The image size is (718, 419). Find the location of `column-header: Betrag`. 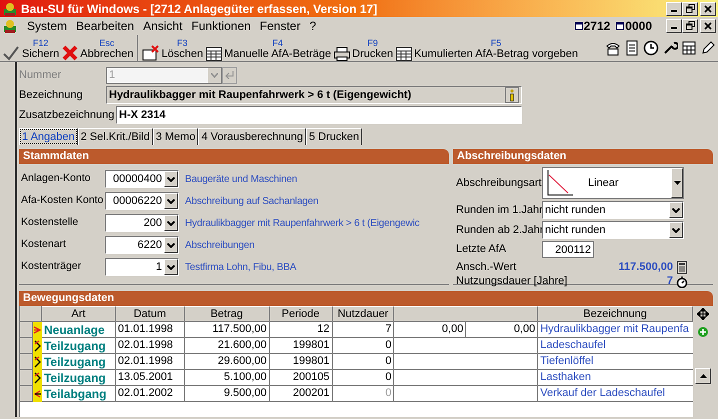

column-header: Betrag is located at coordinates (227, 314).